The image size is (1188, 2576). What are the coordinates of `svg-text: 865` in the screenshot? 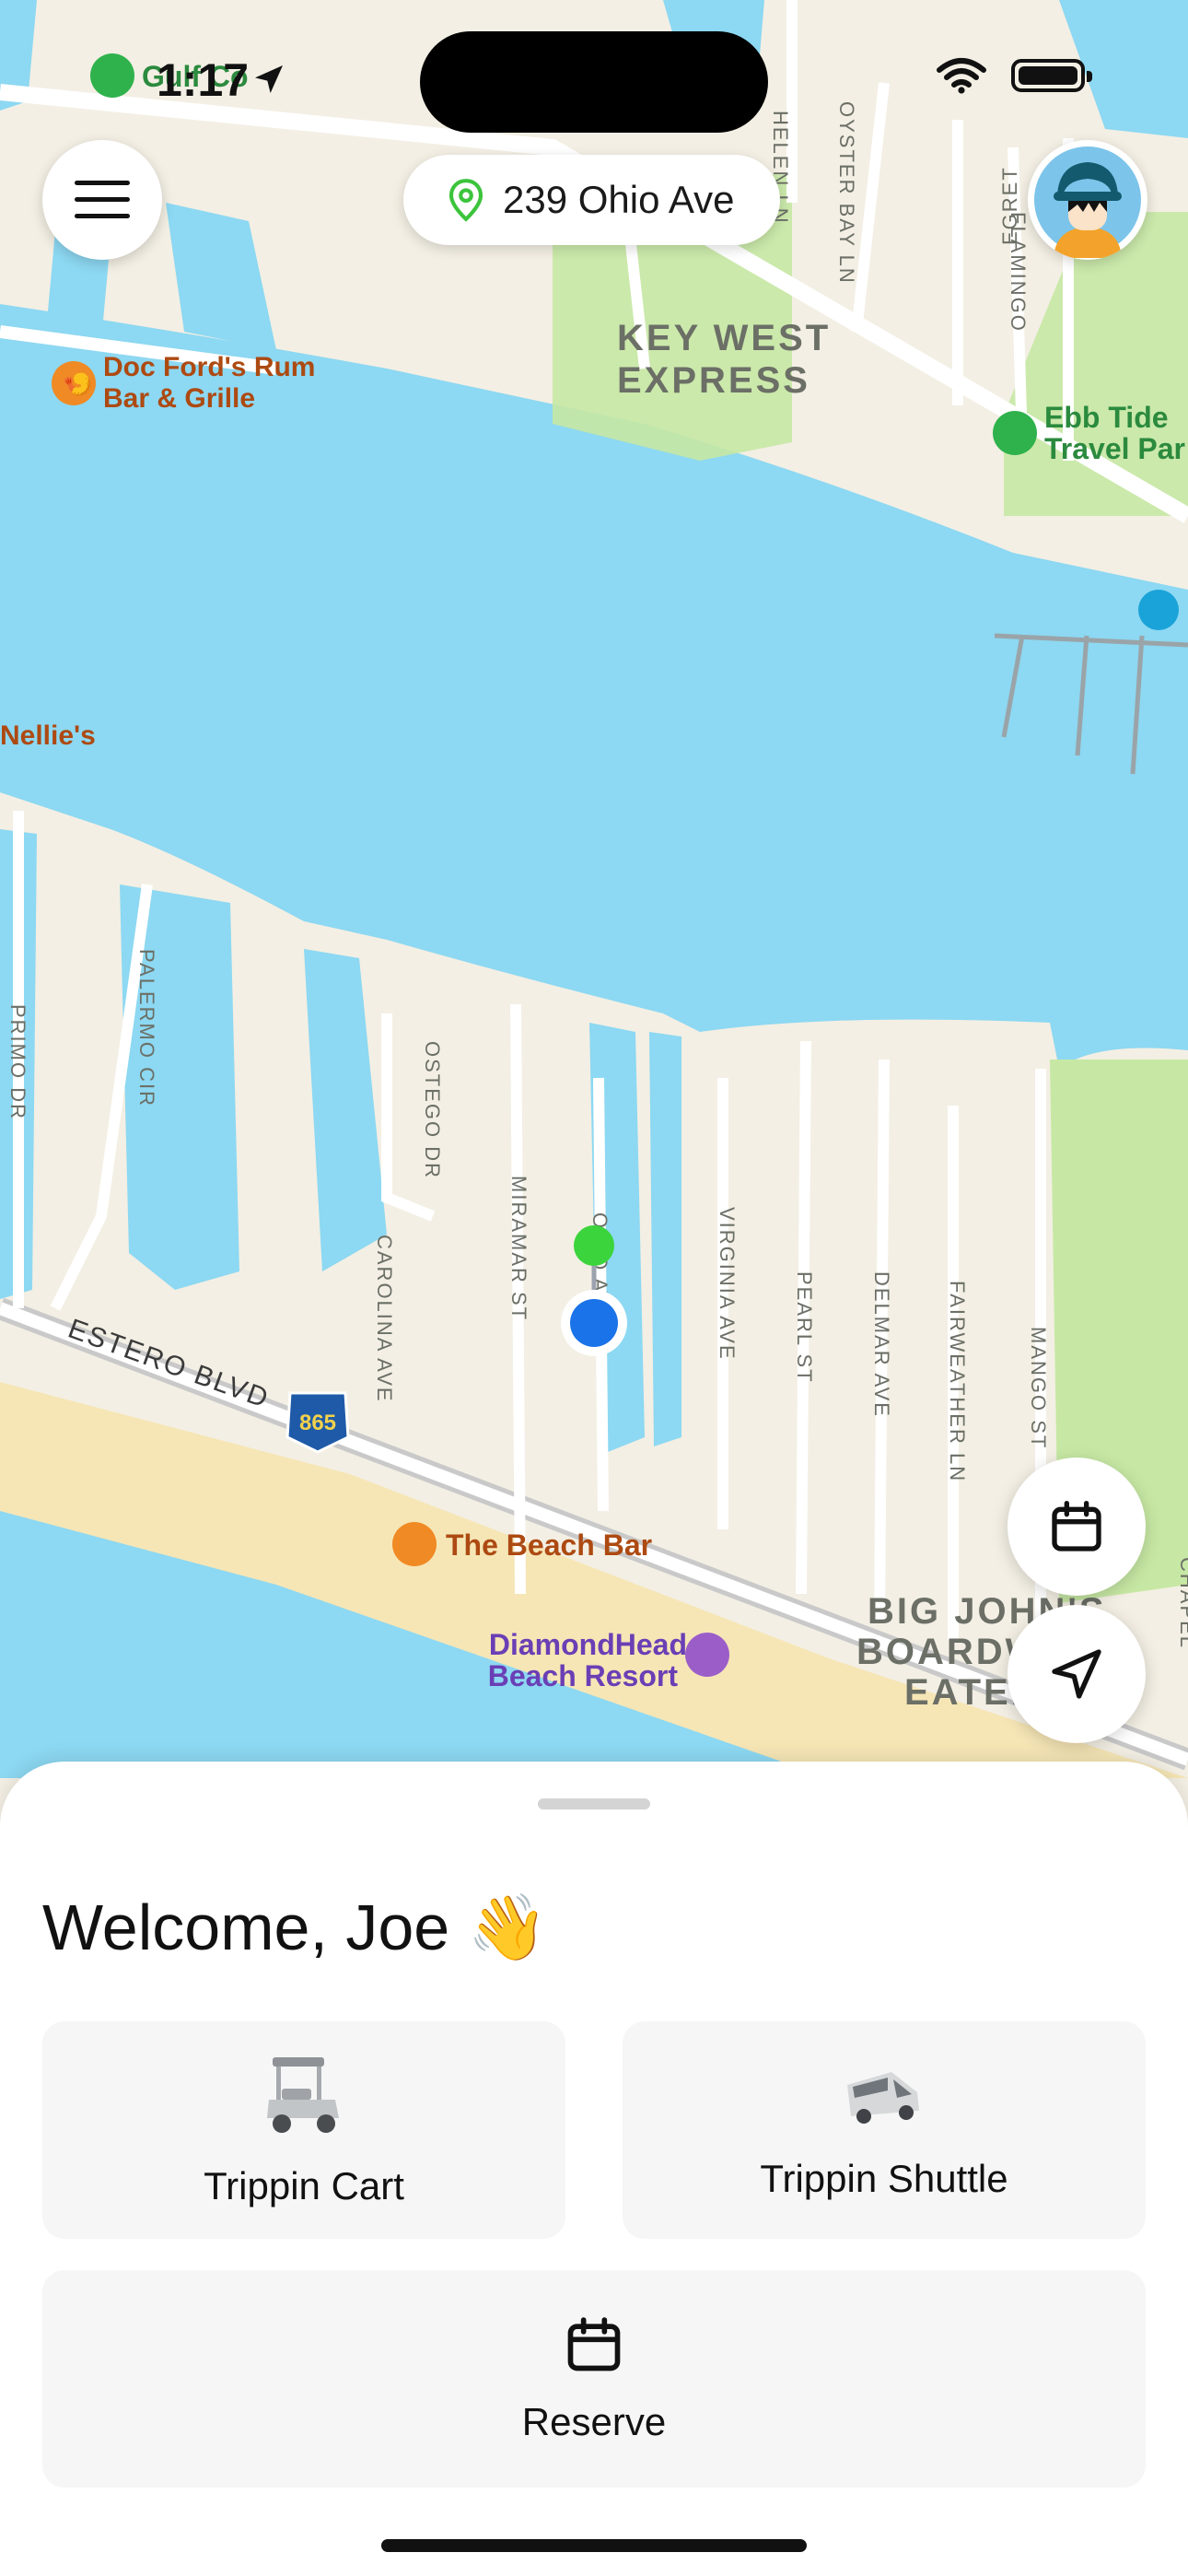 It's located at (317, 1423).